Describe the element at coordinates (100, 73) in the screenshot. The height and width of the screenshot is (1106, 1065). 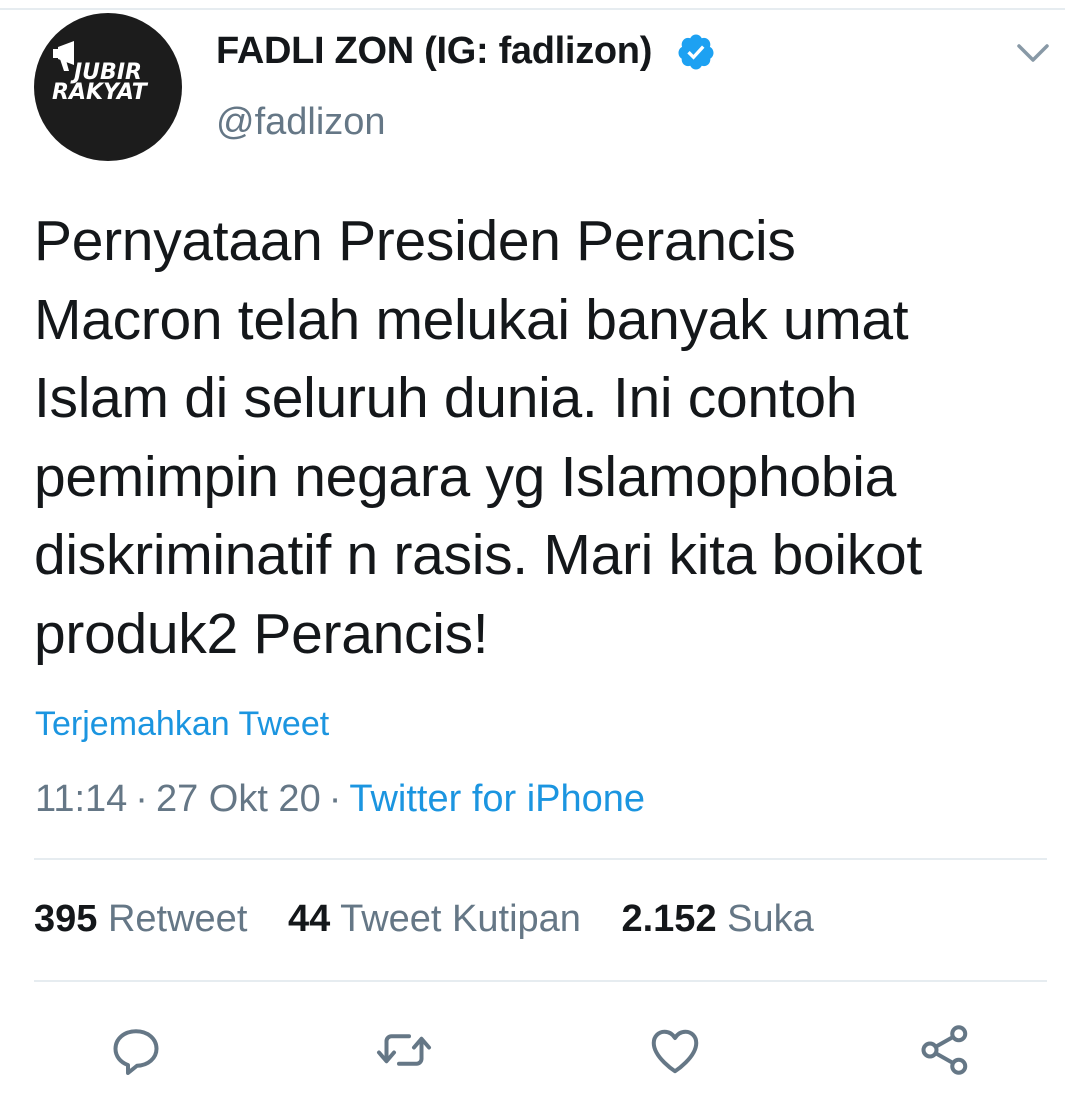
I see `avatar-logo: JUBIR RAKYAT` at that location.